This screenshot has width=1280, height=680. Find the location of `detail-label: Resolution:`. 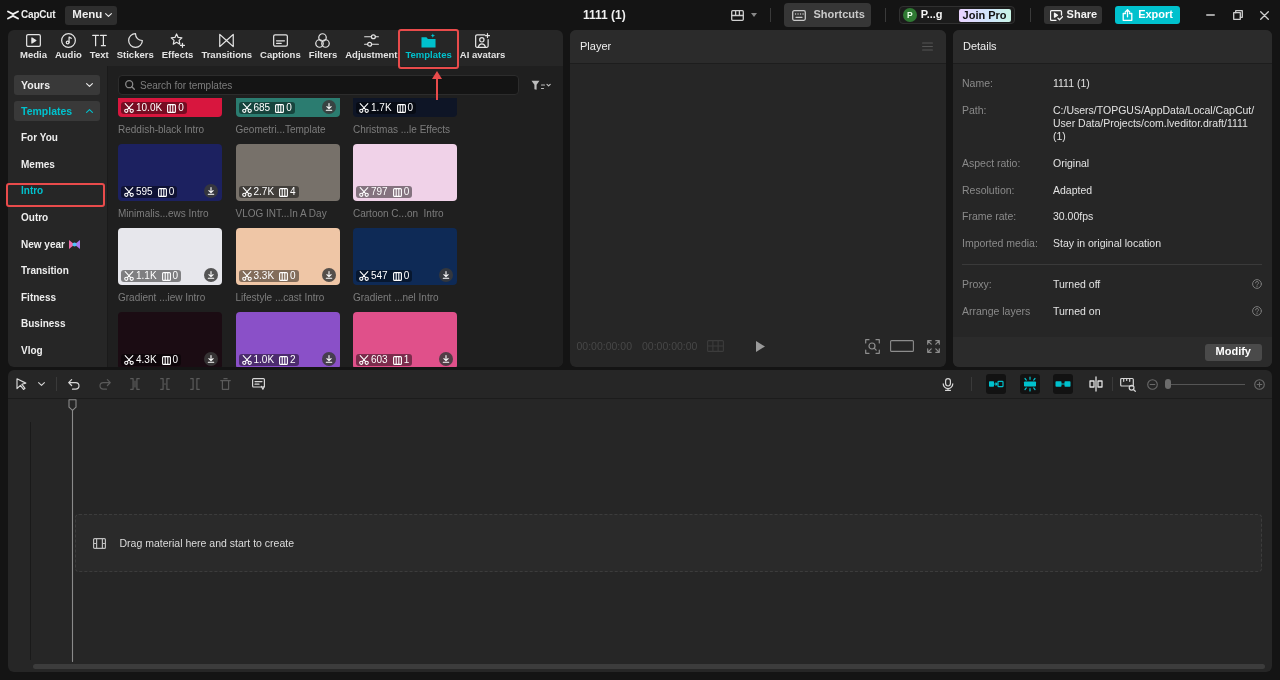

detail-label: Resolution: is located at coordinates (989, 190).